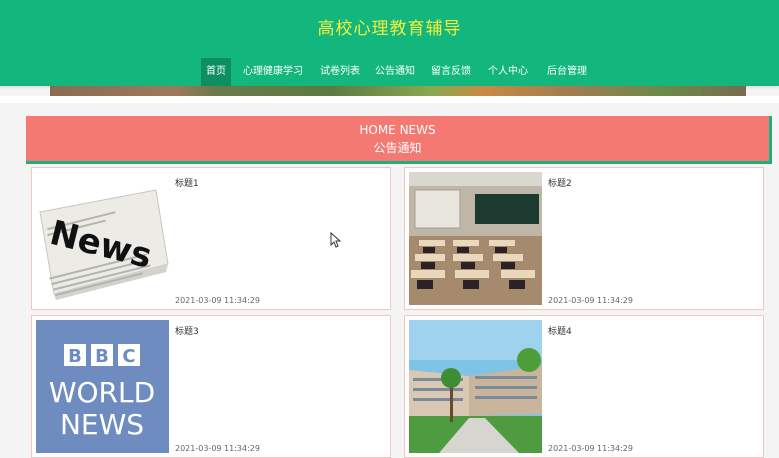 The height and width of the screenshot is (458, 779). I want to click on nav-item-feedback: 留言反馈, so click(451, 72).